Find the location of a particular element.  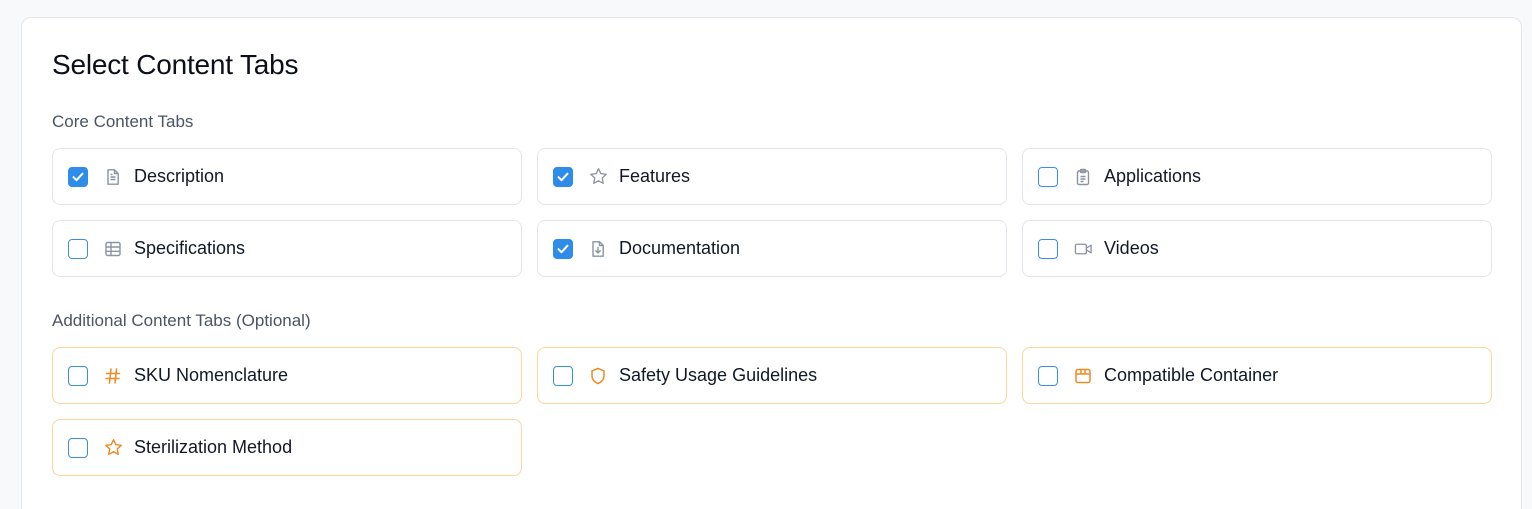

option-label: Applications is located at coordinates (1153, 176).